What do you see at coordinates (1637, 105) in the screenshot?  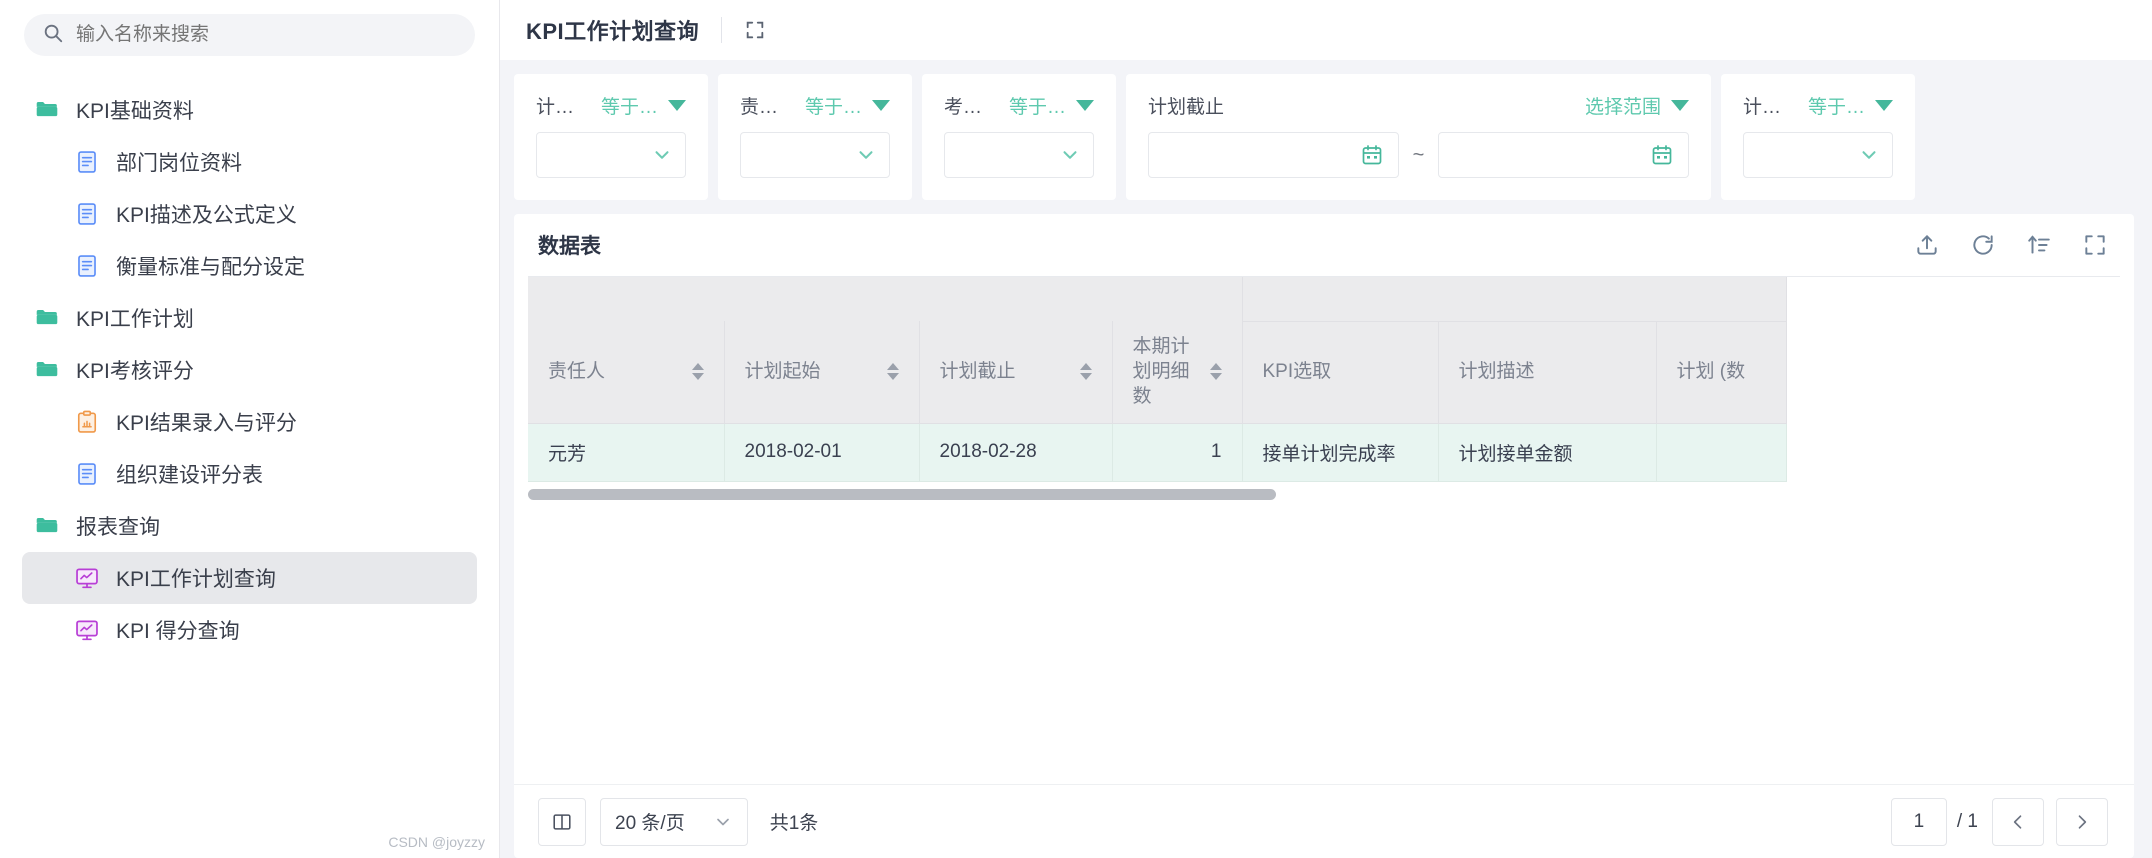 I see `filter-operator-select: 选择范围` at bounding box center [1637, 105].